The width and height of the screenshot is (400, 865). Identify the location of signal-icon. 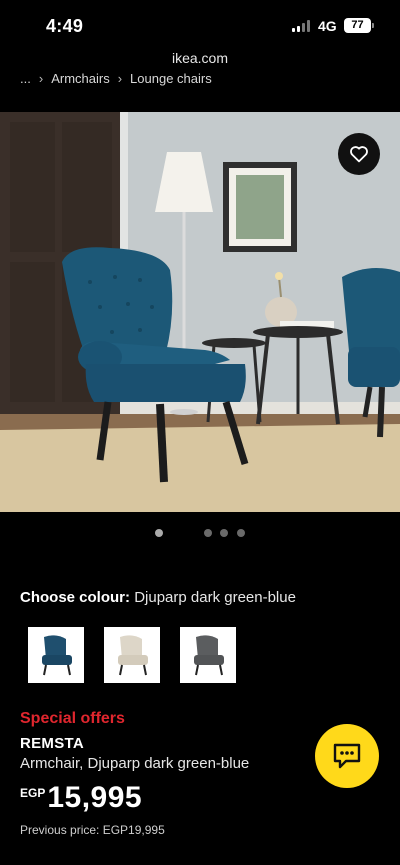
(301, 26).